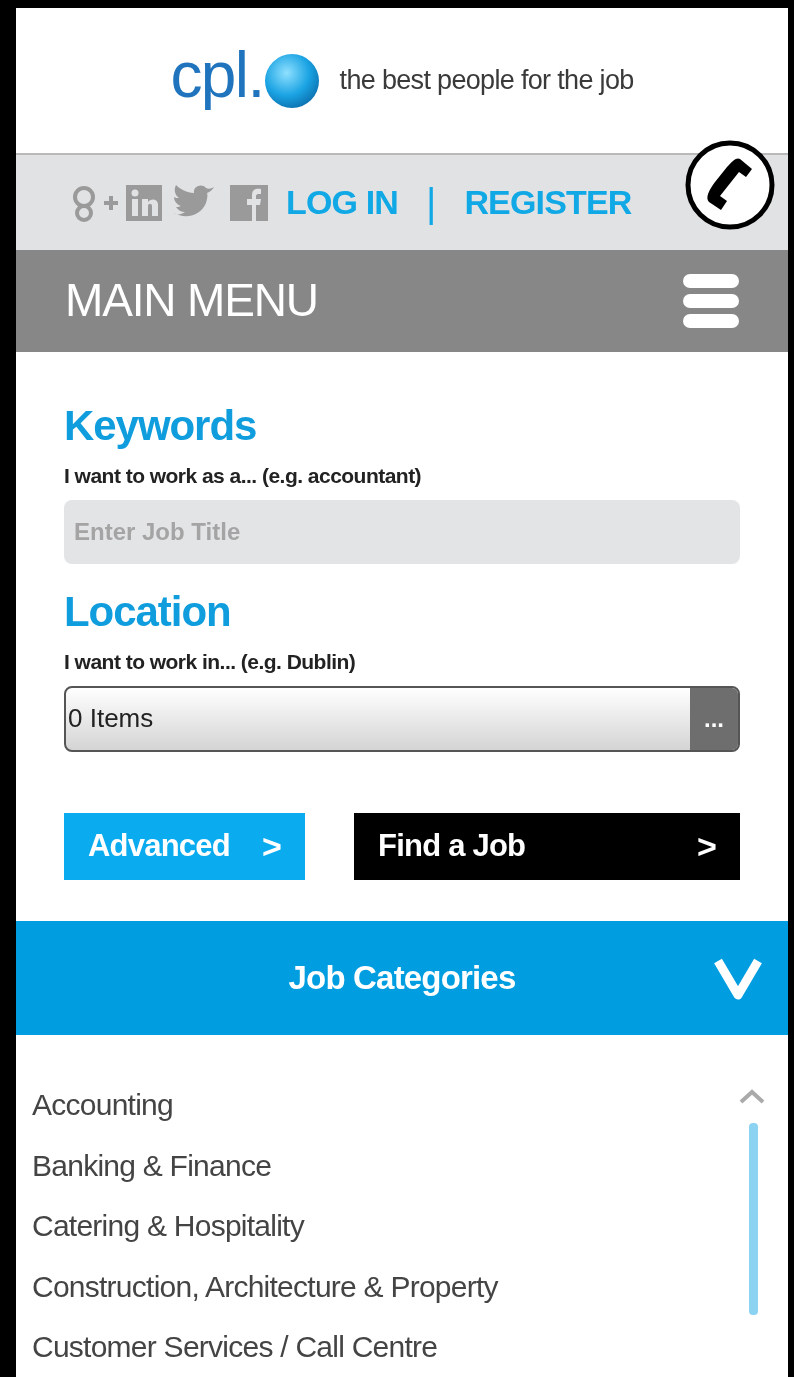 The image size is (794, 1377). What do you see at coordinates (191, 301) in the screenshot?
I see `menu-title: MAIN MENU` at bounding box center [191, 301].